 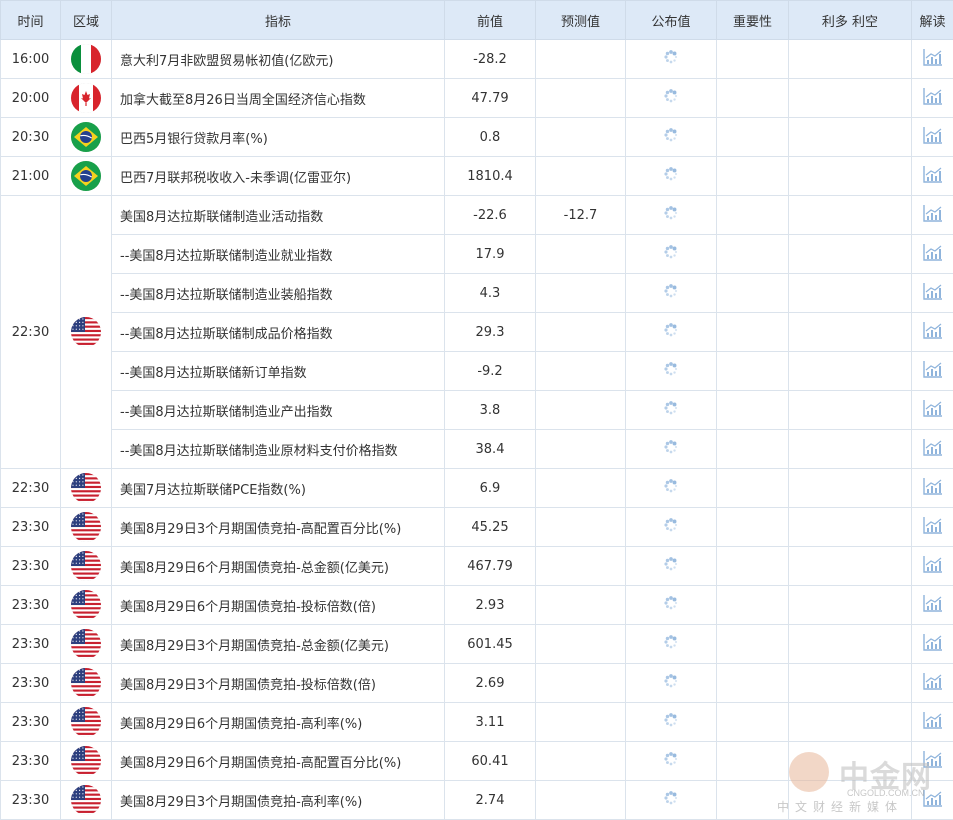 I want to click on indicator-cell: --美国8月达拉斯联储新订单指数, so click(x=278, y=371).